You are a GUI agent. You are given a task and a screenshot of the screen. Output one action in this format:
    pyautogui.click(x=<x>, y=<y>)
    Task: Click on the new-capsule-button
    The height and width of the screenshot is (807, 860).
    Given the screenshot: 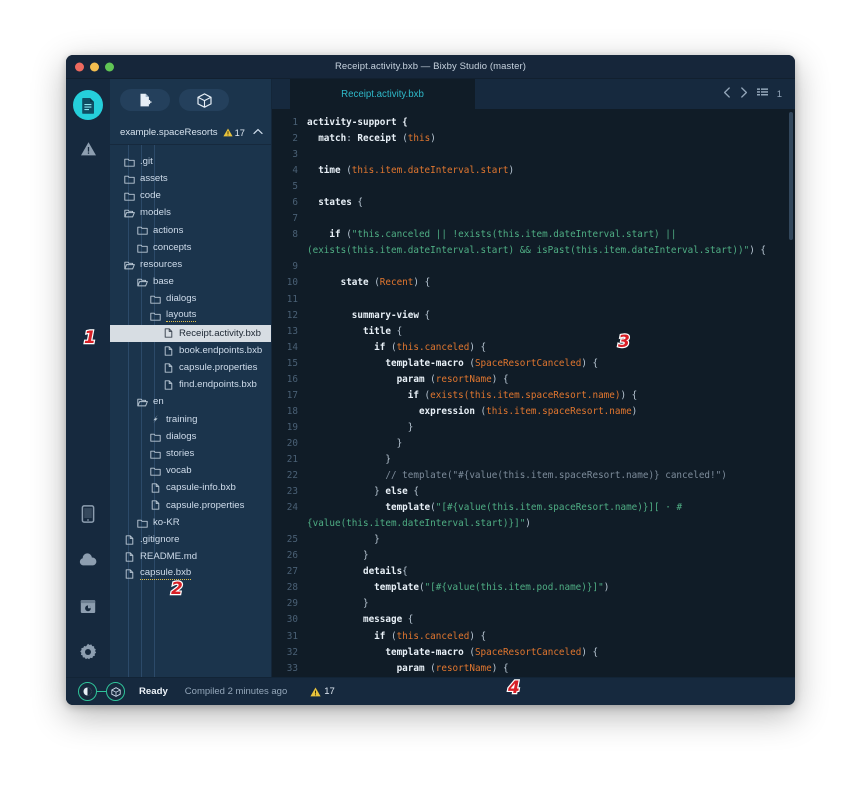 What is the action you would take?
    pyautogui.click(x=204, y=100)
    